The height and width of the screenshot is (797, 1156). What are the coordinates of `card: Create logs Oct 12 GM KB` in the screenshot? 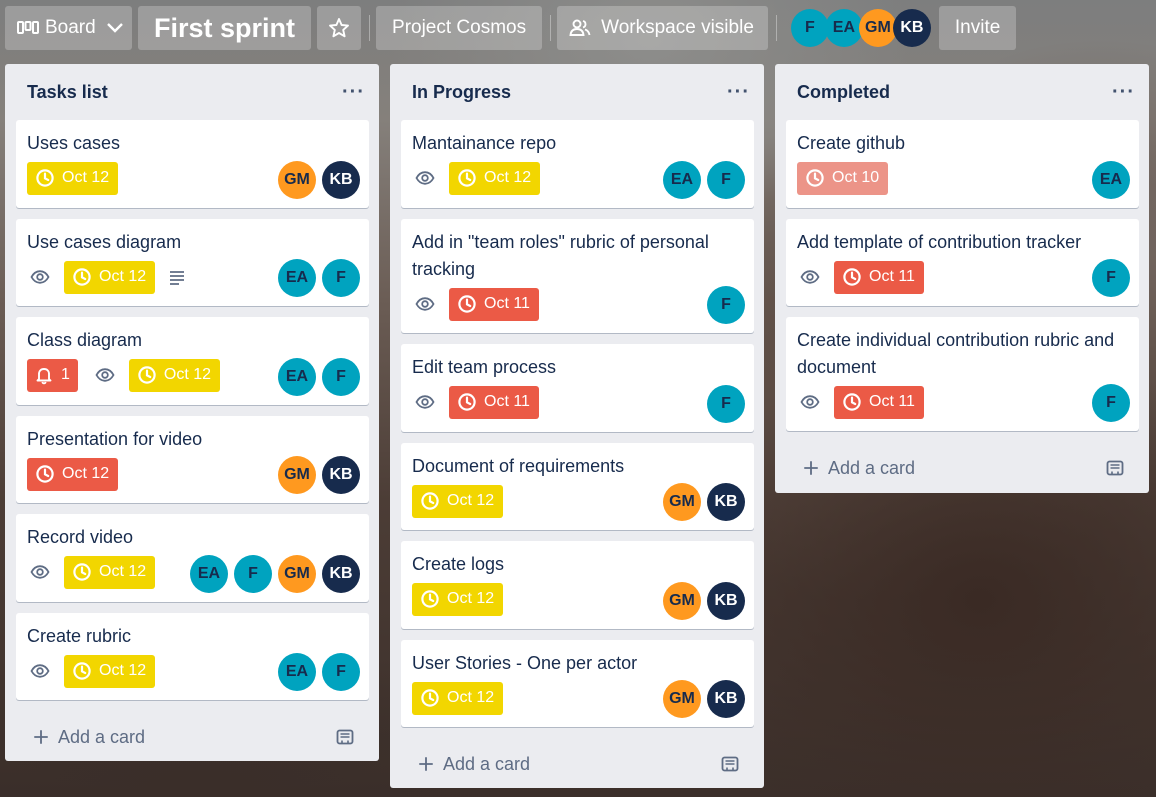 It's located at (577, 585).